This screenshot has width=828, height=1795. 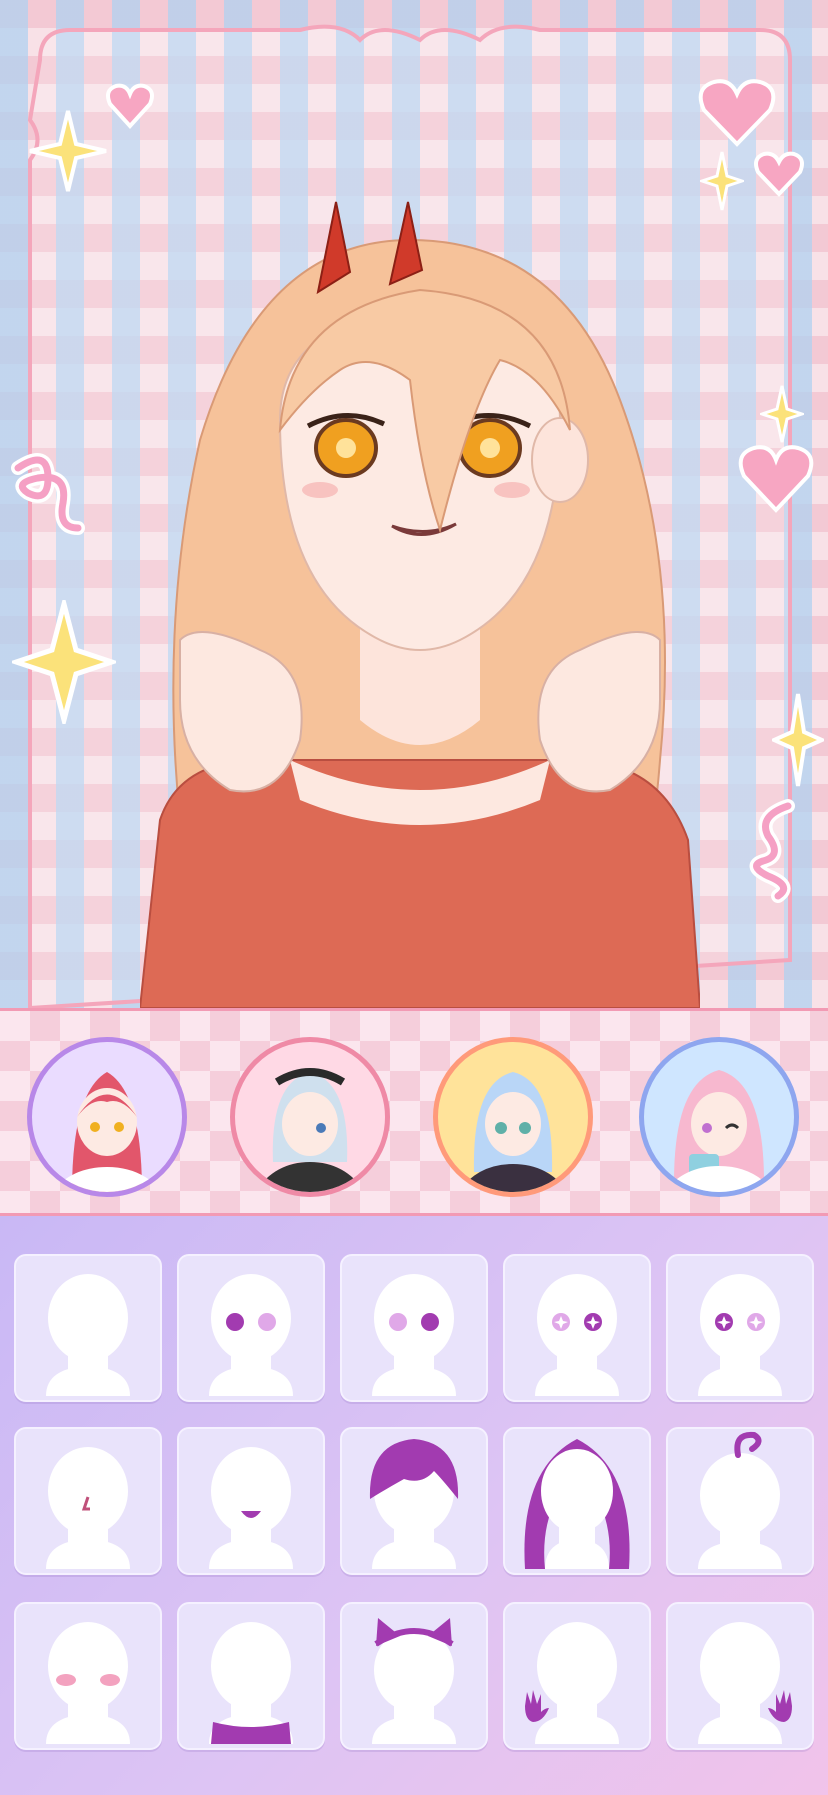 I want to click on category-hand-left, so click(x=577, y=1676).